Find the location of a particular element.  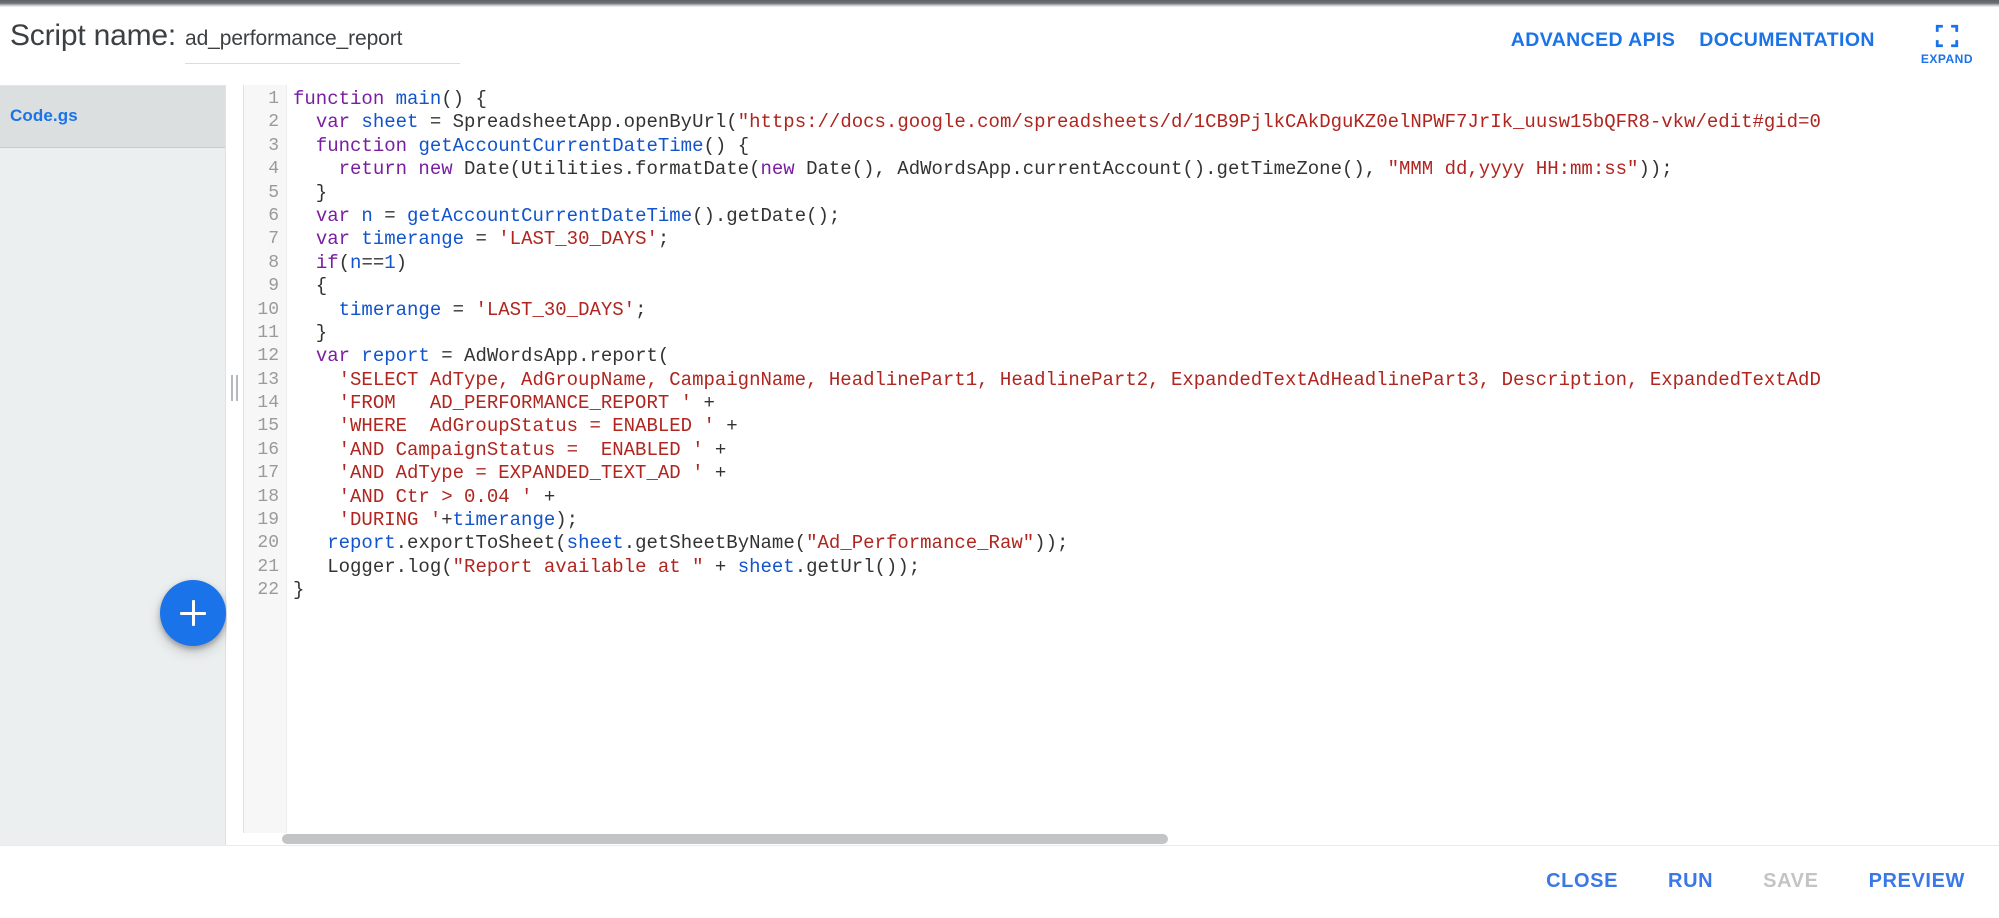

code-token: () { is located at coordinates (726, 145).